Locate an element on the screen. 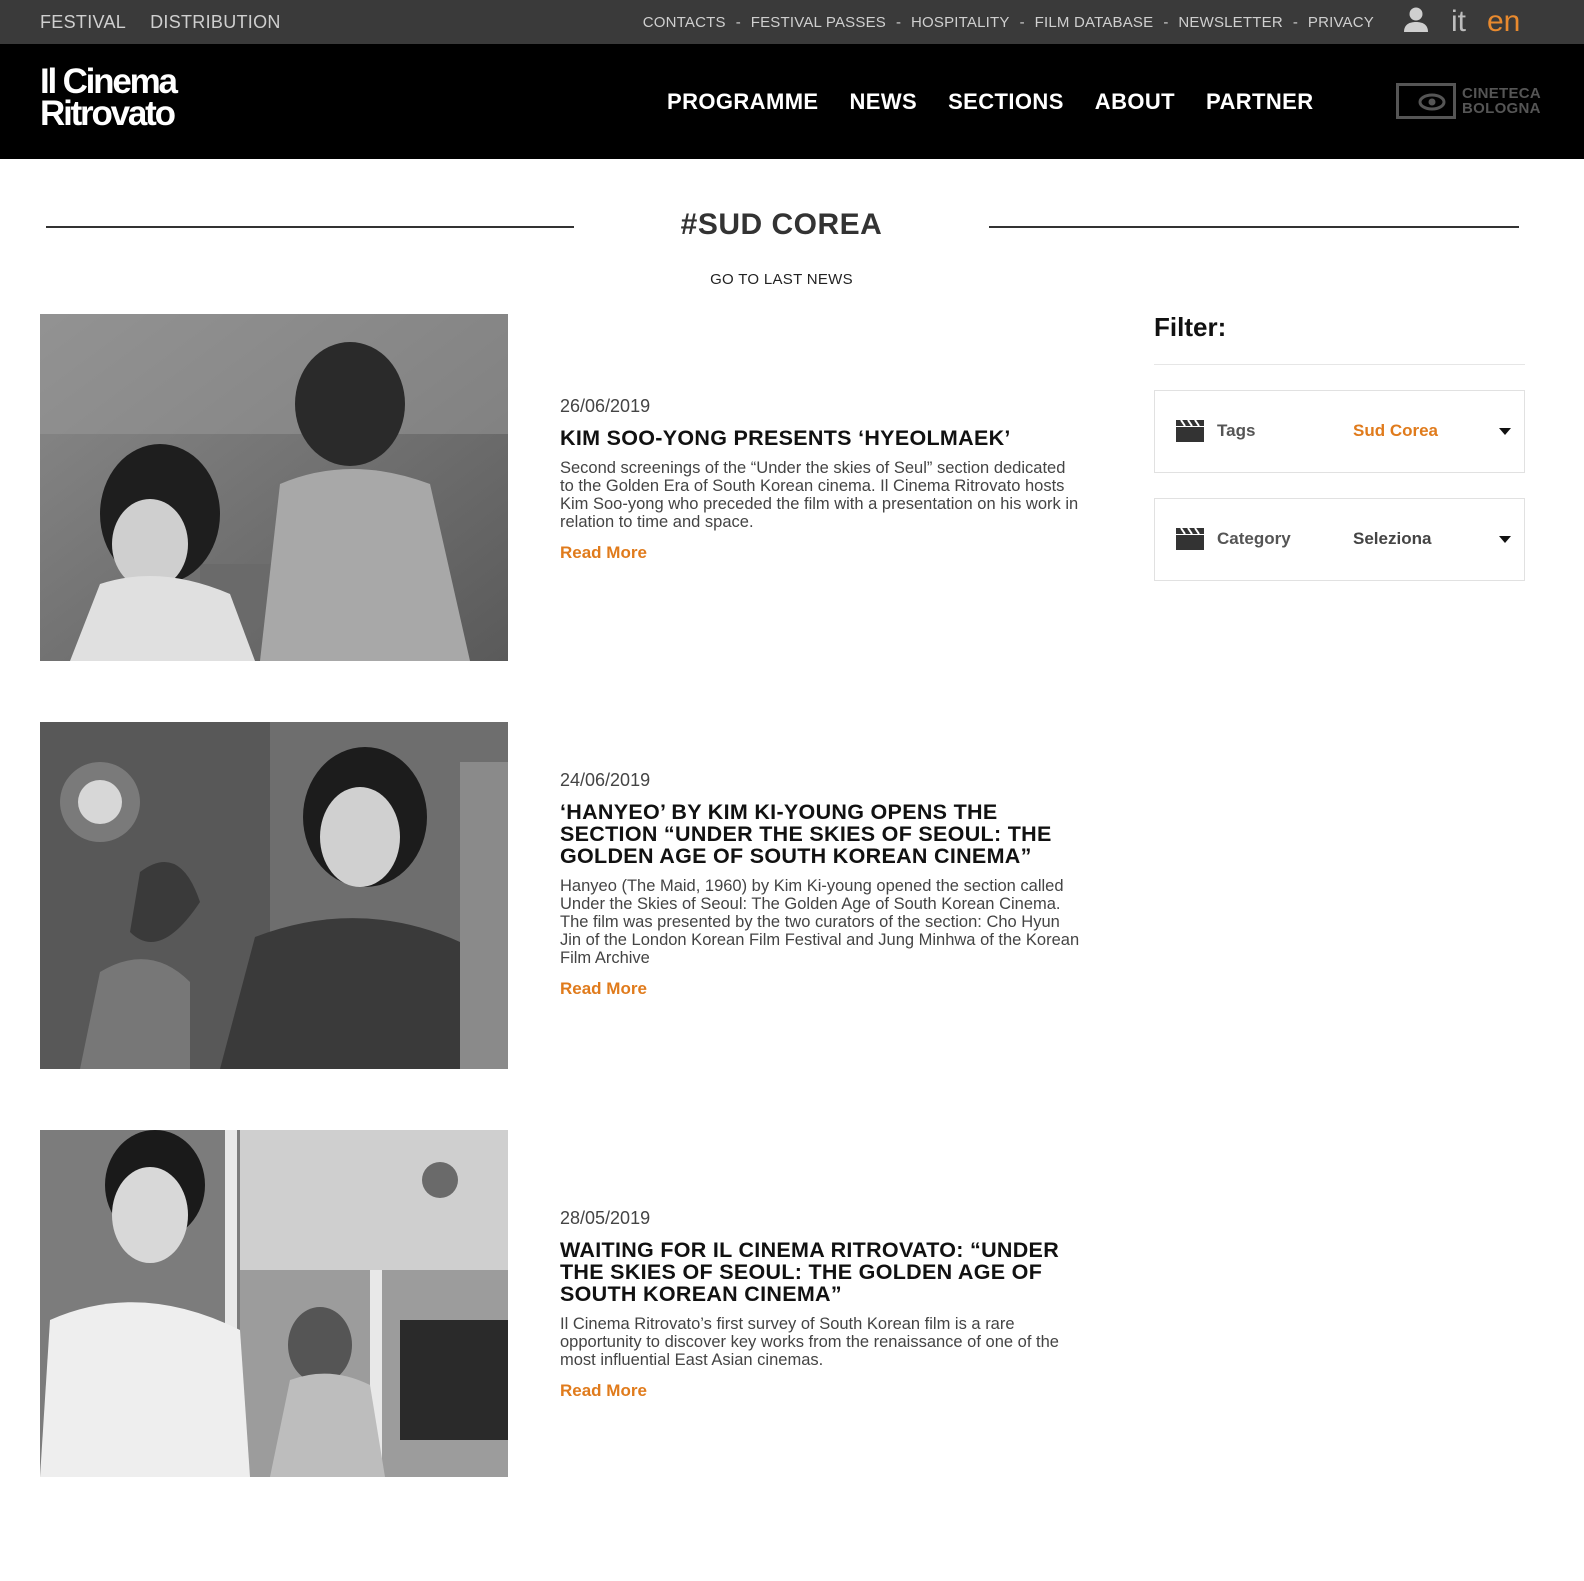  go-to-last-news-link: GO TO LAST NEWS is located at coordinates (781, 279).